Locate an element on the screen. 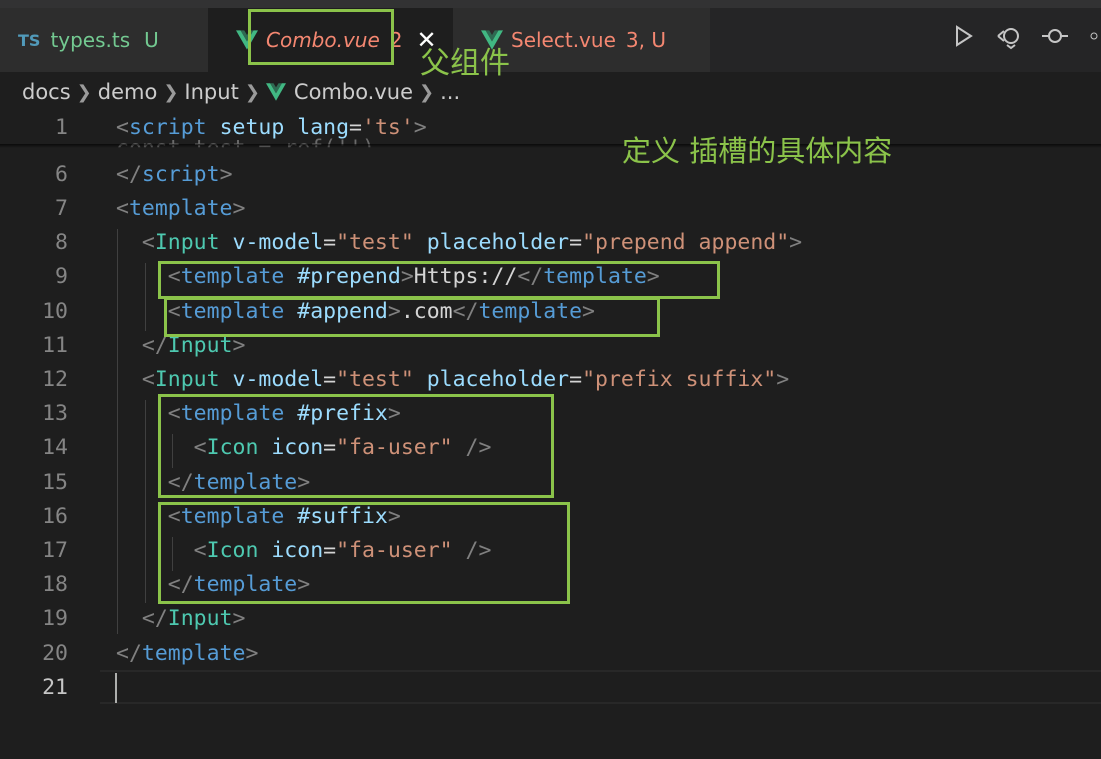 Image resolution: width=1101 pixels, height=759 pixels. editor-actions is located at coordinates (1025, 36).